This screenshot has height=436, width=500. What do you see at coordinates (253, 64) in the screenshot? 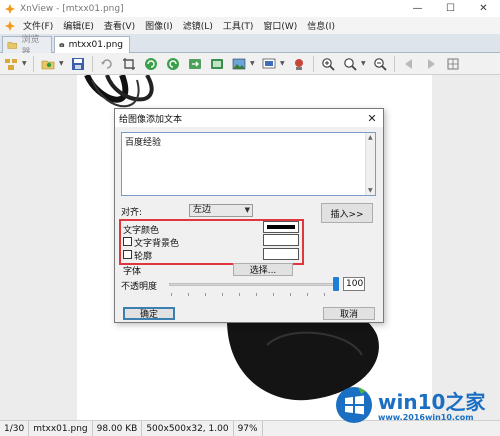
I see `image-dropdown-icon: ▼` at bounding box center [253, 64].